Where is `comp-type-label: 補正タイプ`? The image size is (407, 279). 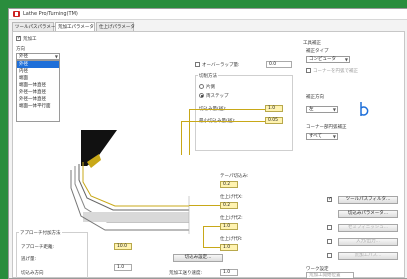
comp-type-label: 補正タイプ is located at coordinates (317, 51).